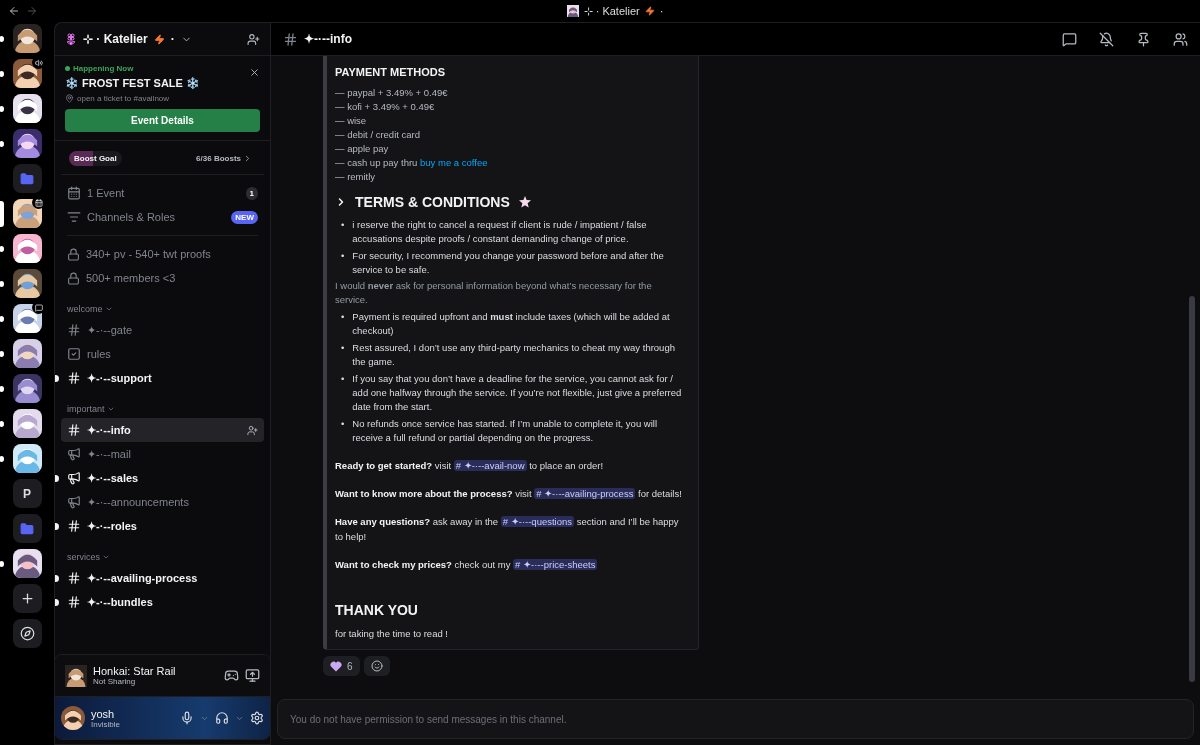 The height and width of the screenshot is (745, 1200). I want to click on server-icon: P, so click(27, 493).